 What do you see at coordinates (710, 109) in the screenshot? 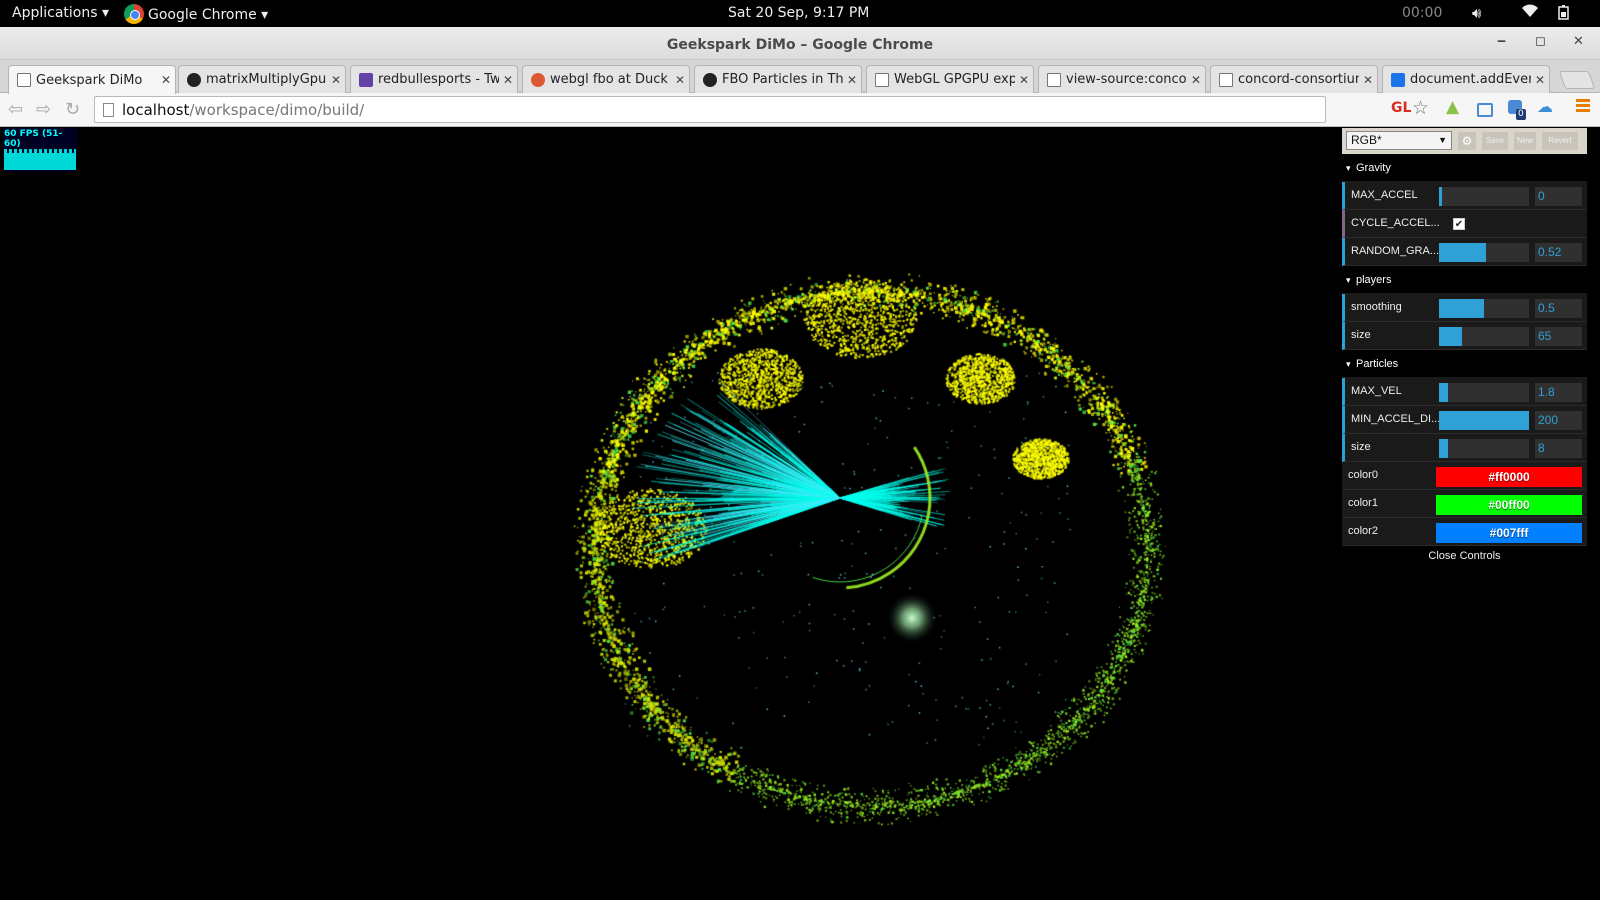
I see `address-bar: localhost/workspace/dimo/build/` at bounding box center [710, 109].